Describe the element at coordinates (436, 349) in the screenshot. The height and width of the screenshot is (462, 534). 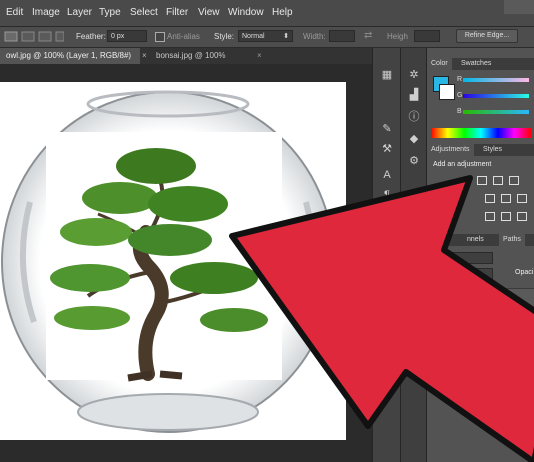
I see `visibility-eye-icon: ◉` at that location.